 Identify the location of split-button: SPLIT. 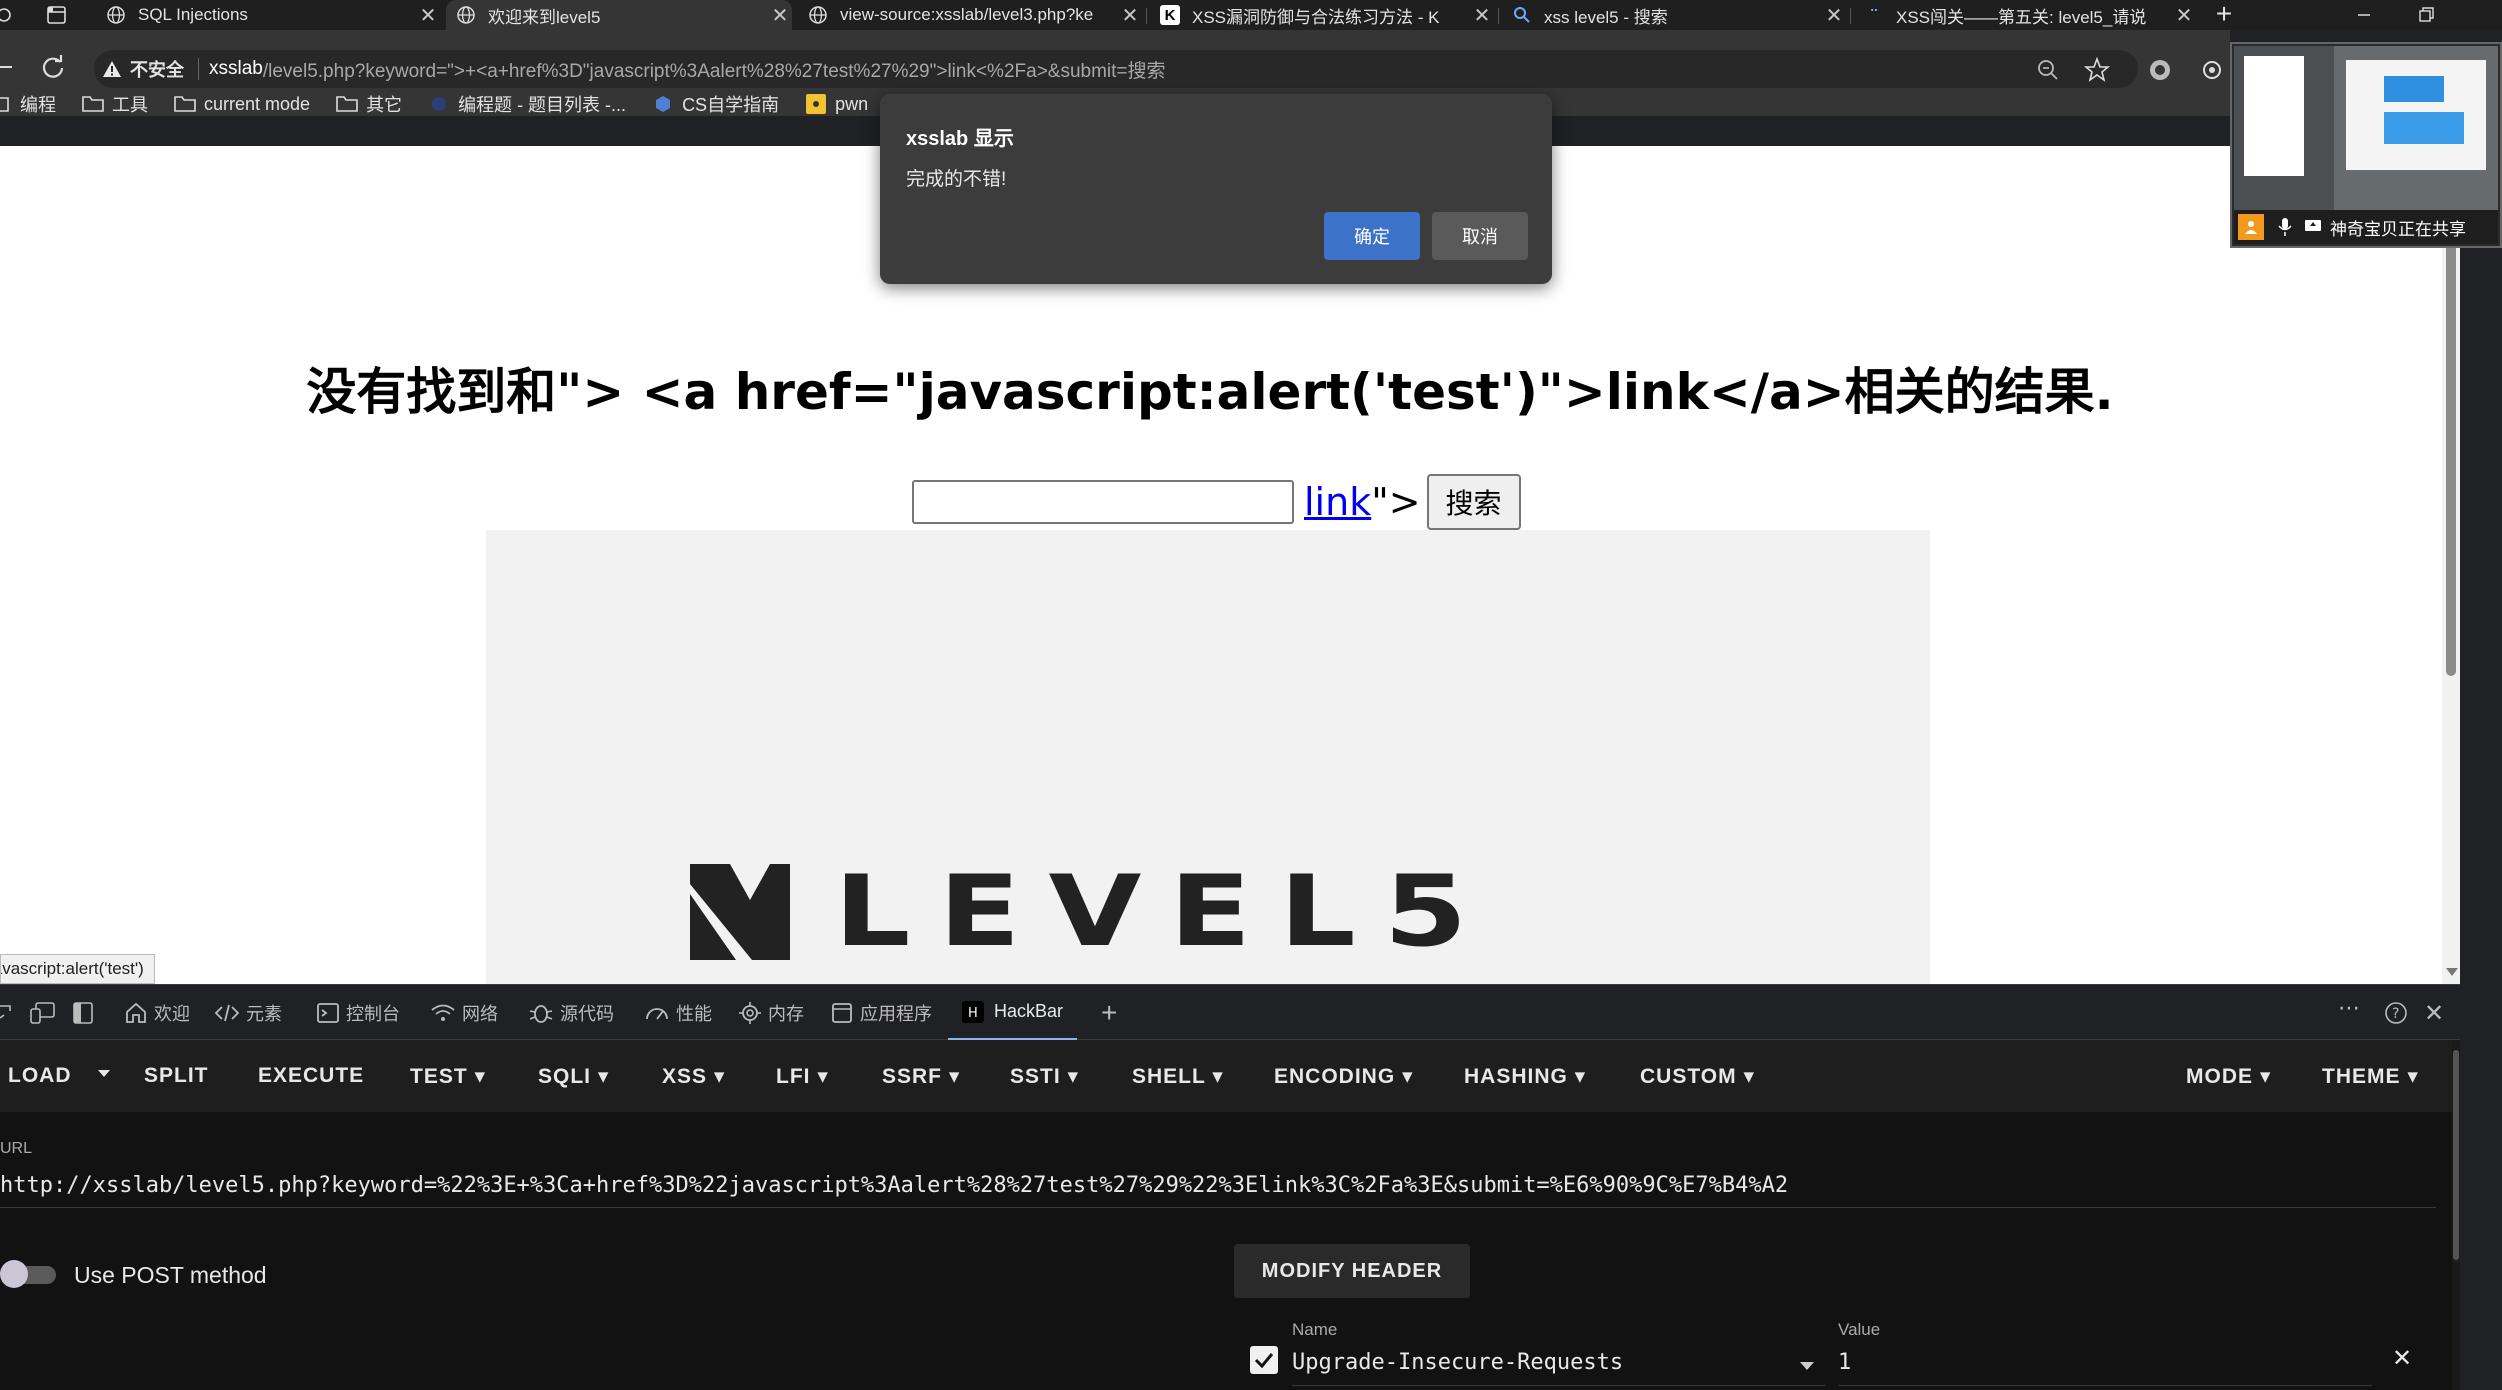
(176, 1076).